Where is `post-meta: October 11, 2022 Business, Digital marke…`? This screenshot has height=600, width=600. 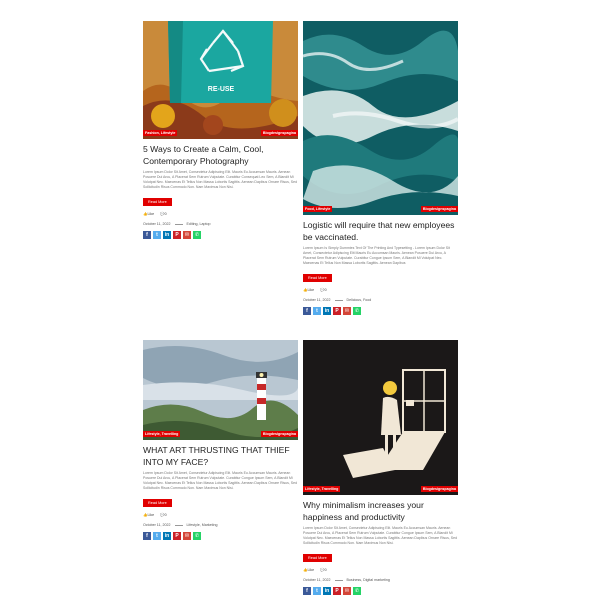 post-meta: October 11, 2022 Business, Digital marke… is located at coordinates (380, 580).